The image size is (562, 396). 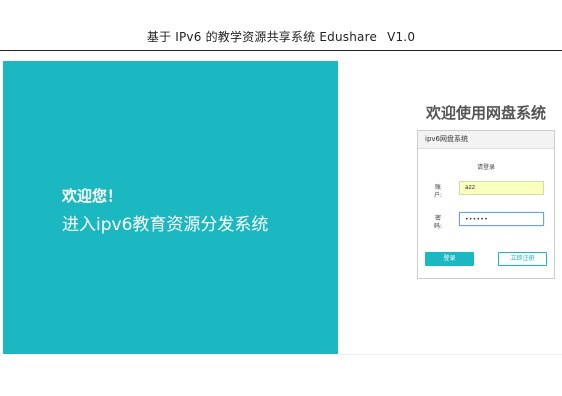 I want to click on password-label-line1: 密, so click(x=437, y=218).